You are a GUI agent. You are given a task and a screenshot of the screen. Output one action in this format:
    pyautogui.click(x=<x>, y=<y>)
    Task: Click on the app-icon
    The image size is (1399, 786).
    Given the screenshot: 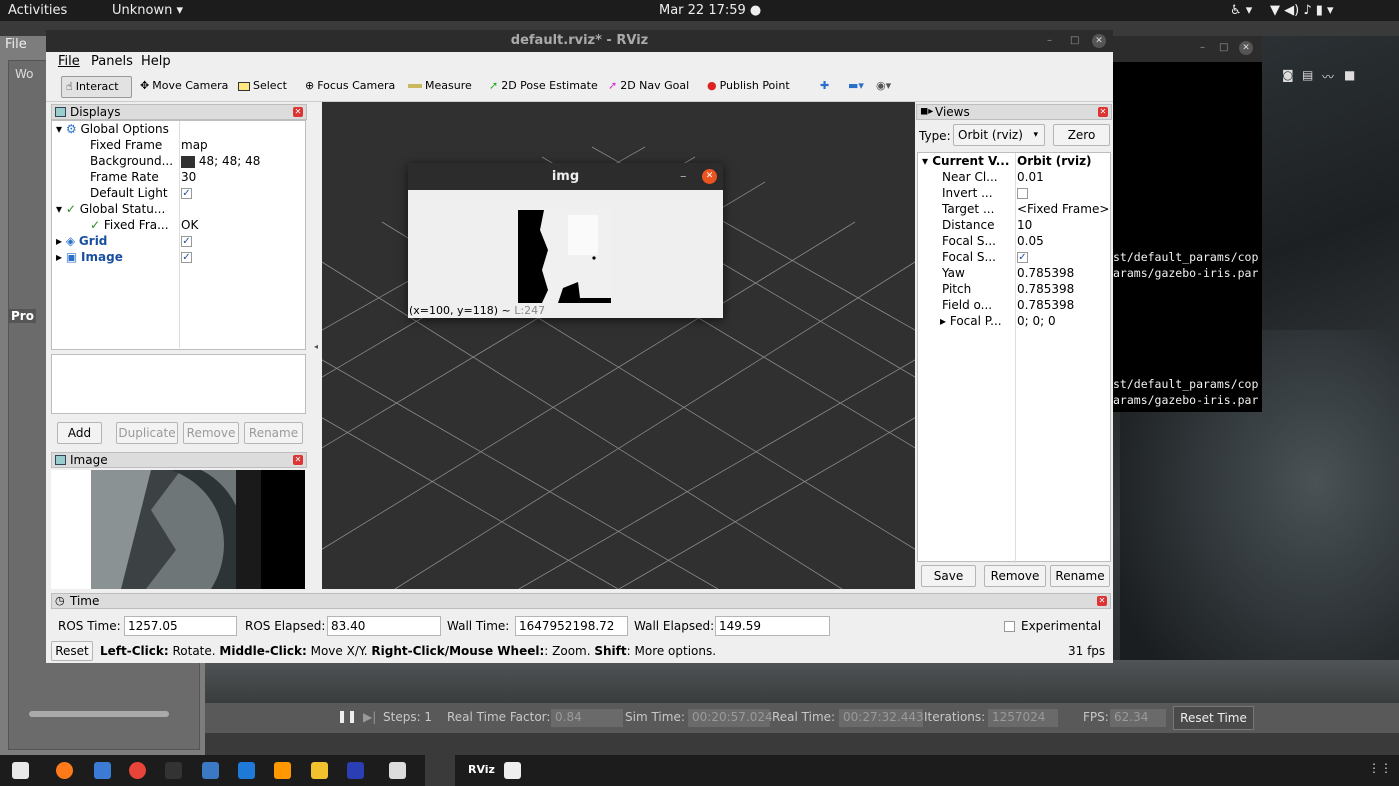 What is the action you would take?
    pyautogui.click(x=397, y=770)
    